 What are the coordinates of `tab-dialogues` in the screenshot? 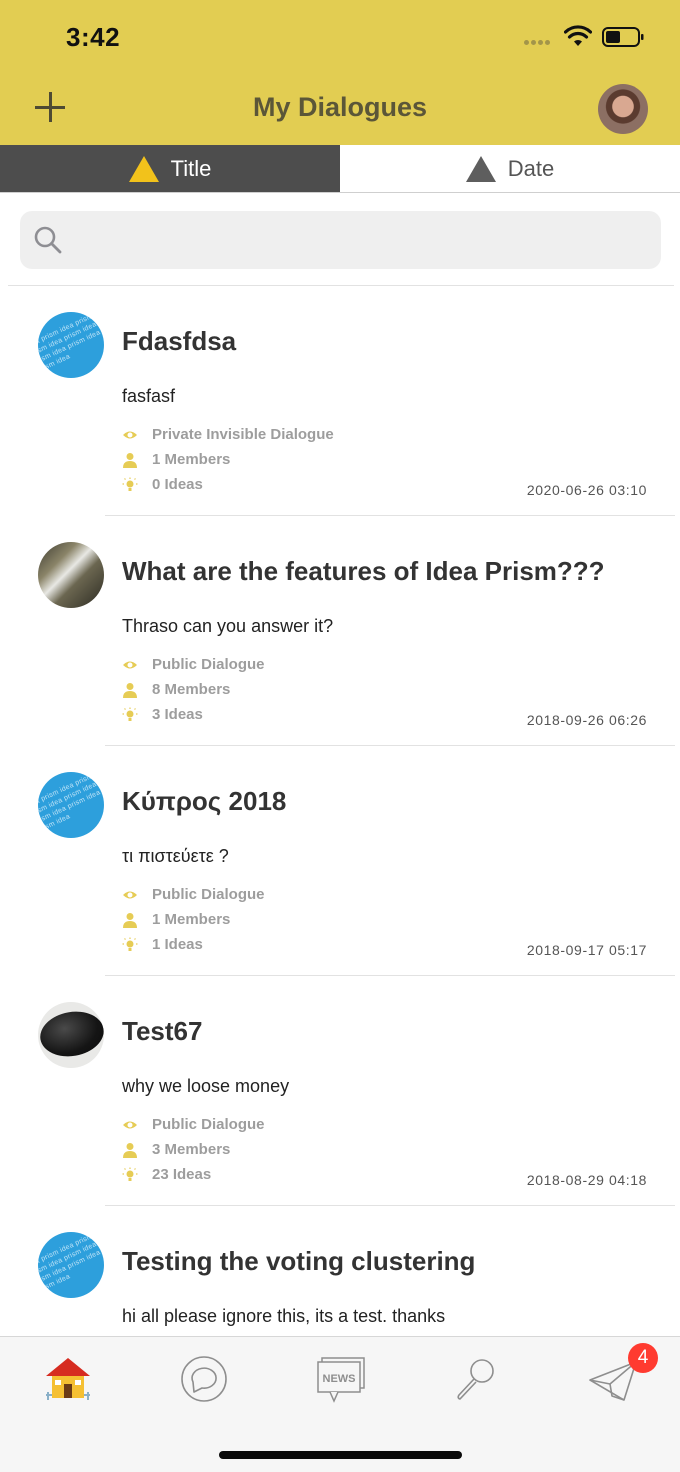 It's located at (204, 1379).